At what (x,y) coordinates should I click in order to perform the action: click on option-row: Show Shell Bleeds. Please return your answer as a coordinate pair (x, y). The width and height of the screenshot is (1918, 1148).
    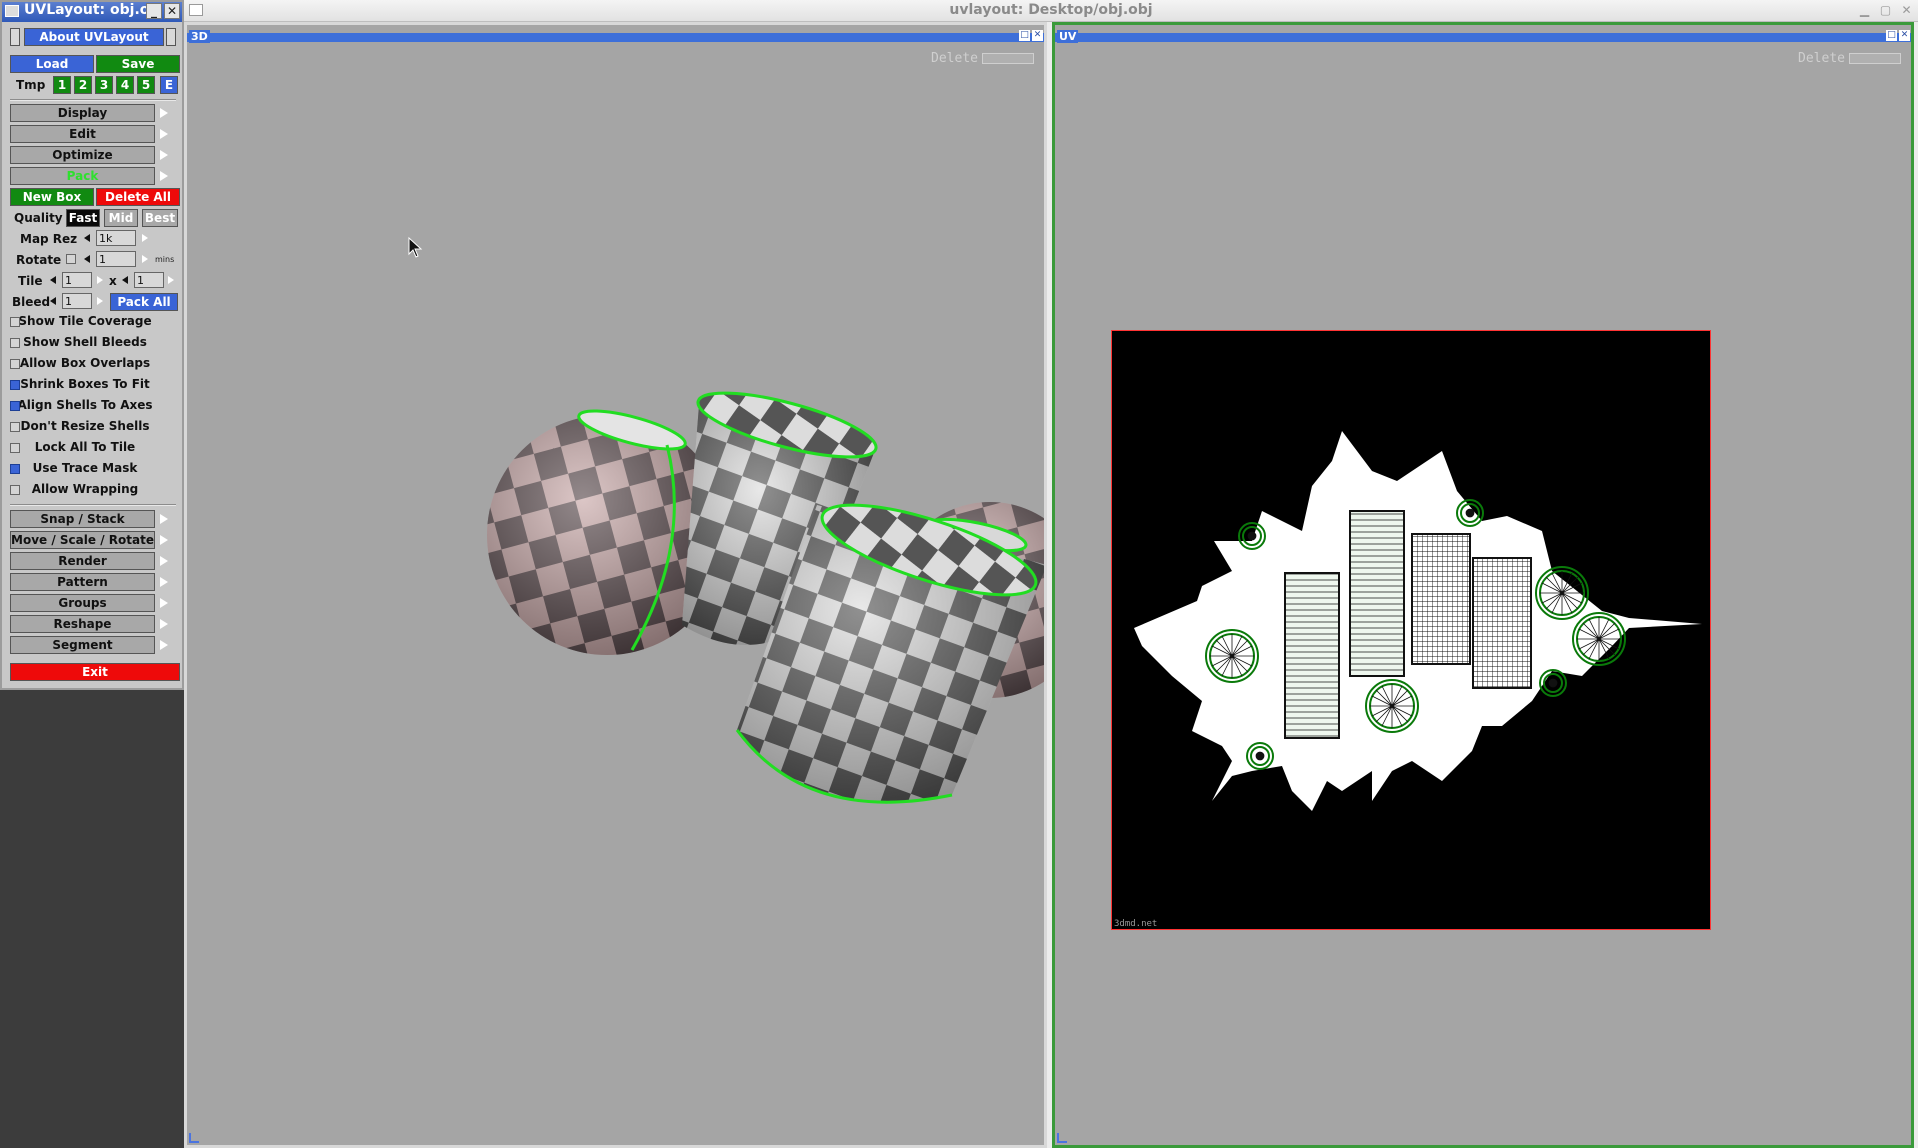
    Looking at the image, I should click on (93, 344).